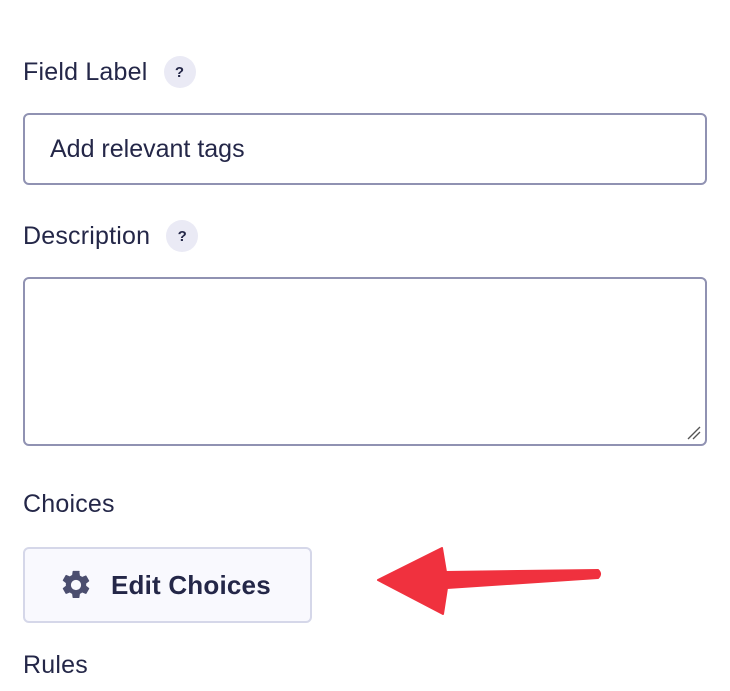  Describe the element at coordinates (694, 433) in the screenshot. I see `resize-handle-icon` at that location.